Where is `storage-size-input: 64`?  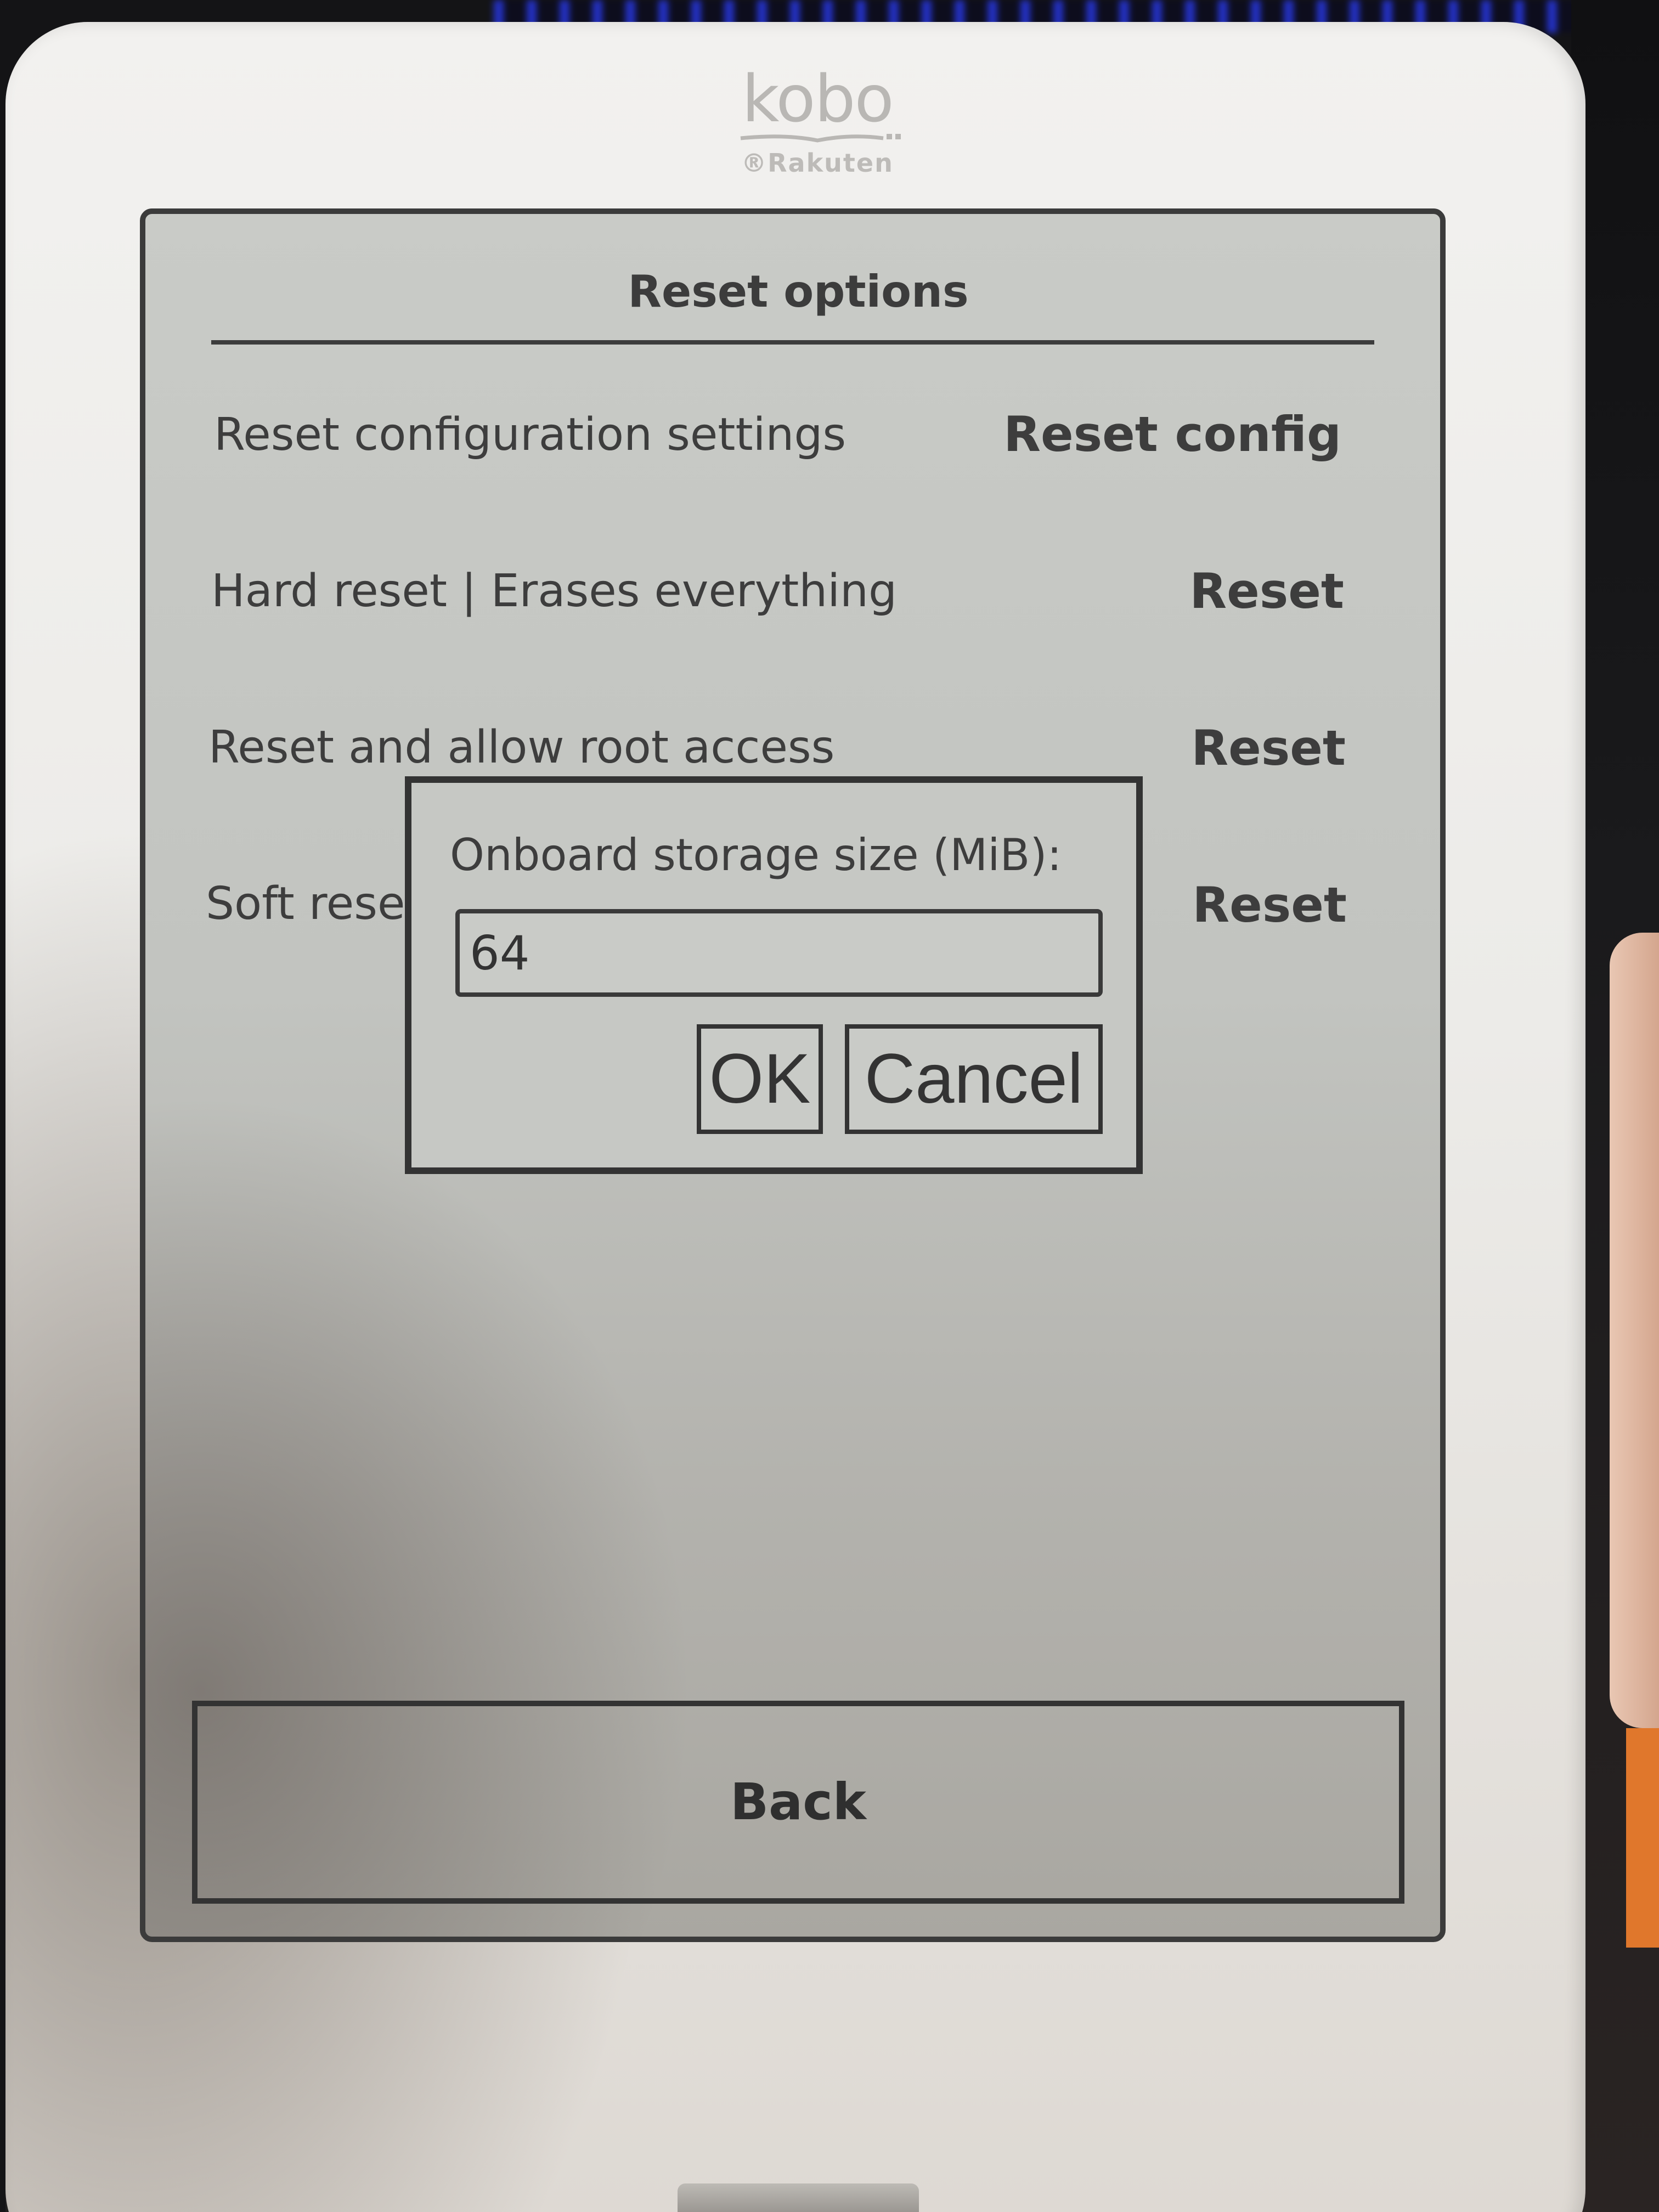 storage-size-input: 64 is located at coordinates (779, 953).